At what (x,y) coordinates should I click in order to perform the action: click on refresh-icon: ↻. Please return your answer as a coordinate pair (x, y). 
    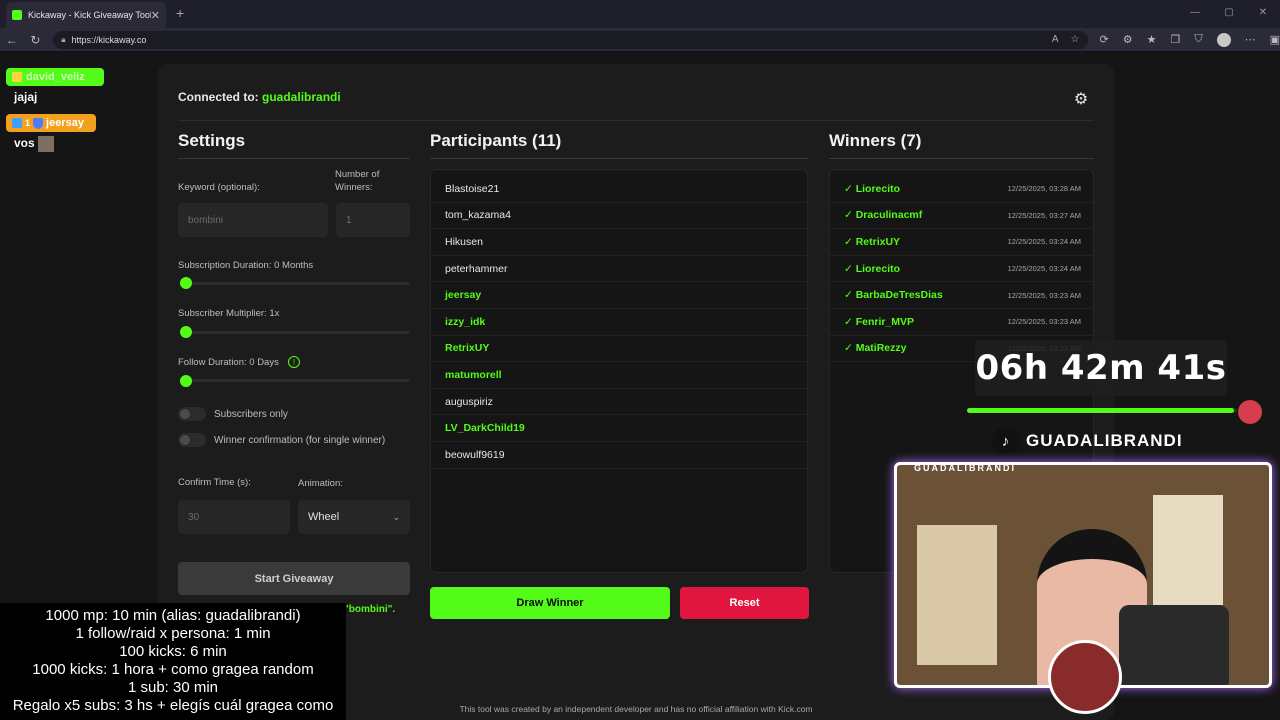
    Looking at the image, I should click on (36, 40).